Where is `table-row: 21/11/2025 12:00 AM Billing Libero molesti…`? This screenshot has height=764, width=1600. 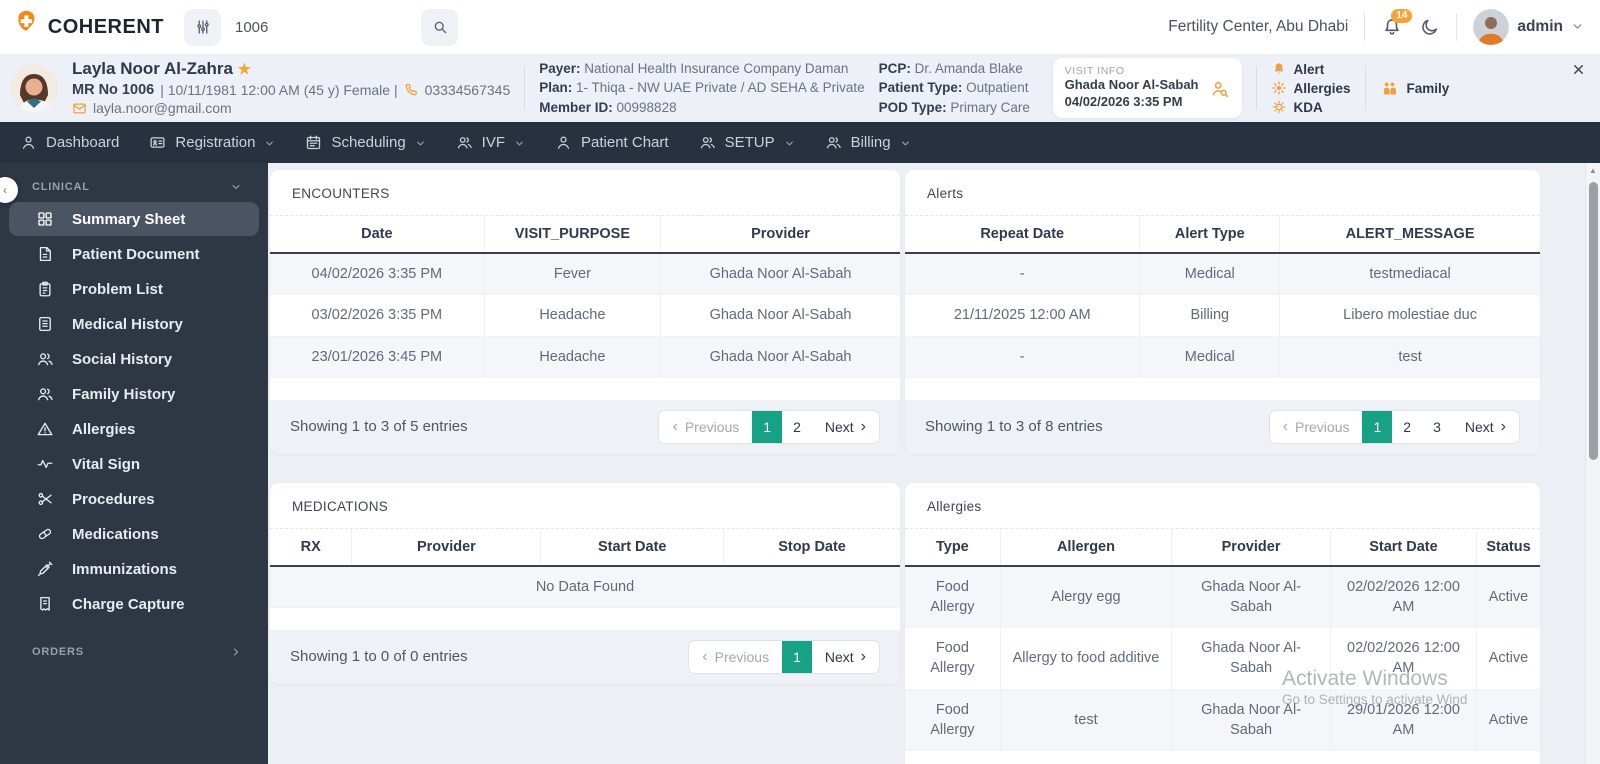
table-row: 21/11/2025 12:00 AM Billing Libero molesti… is located at coordinates (1222, 315).